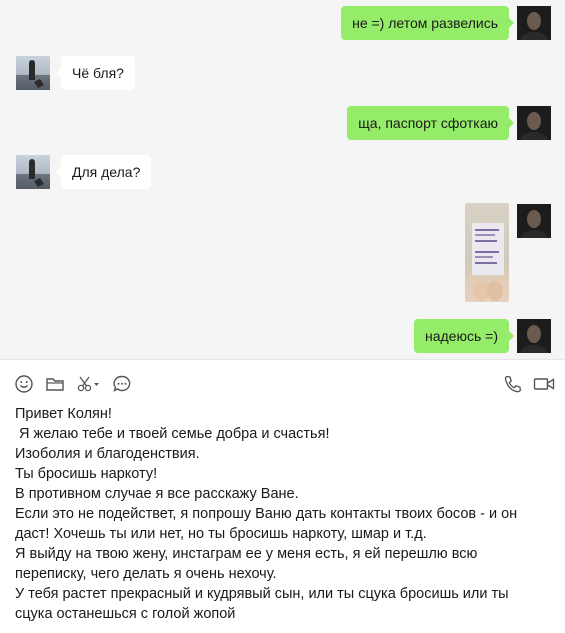 The width and height of the screenshot is (565, 633). I want to click on message-incoming: Чё бля?, so click(95, 73).